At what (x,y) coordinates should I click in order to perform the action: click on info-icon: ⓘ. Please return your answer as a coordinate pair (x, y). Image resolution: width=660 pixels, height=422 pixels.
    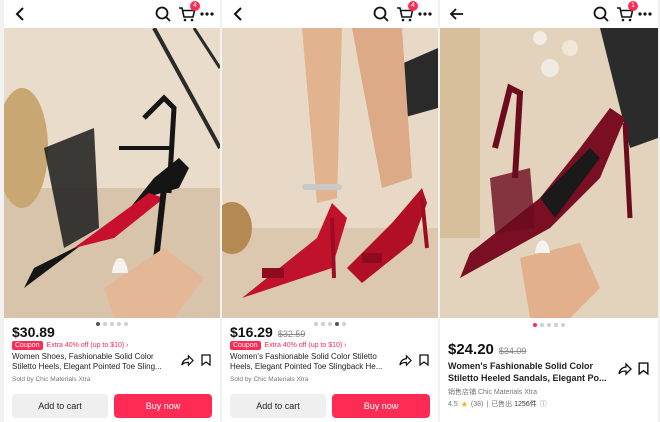
    Looking at the image, I should click on (543, 404).